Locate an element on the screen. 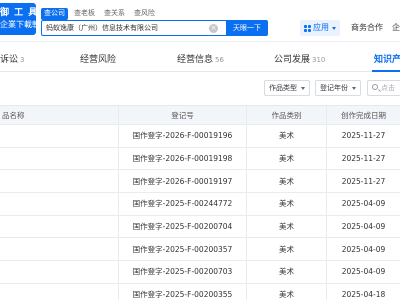 This screenshot has height=300, width=400. table-search-input: 点击 is located at coordinates (383, 88).